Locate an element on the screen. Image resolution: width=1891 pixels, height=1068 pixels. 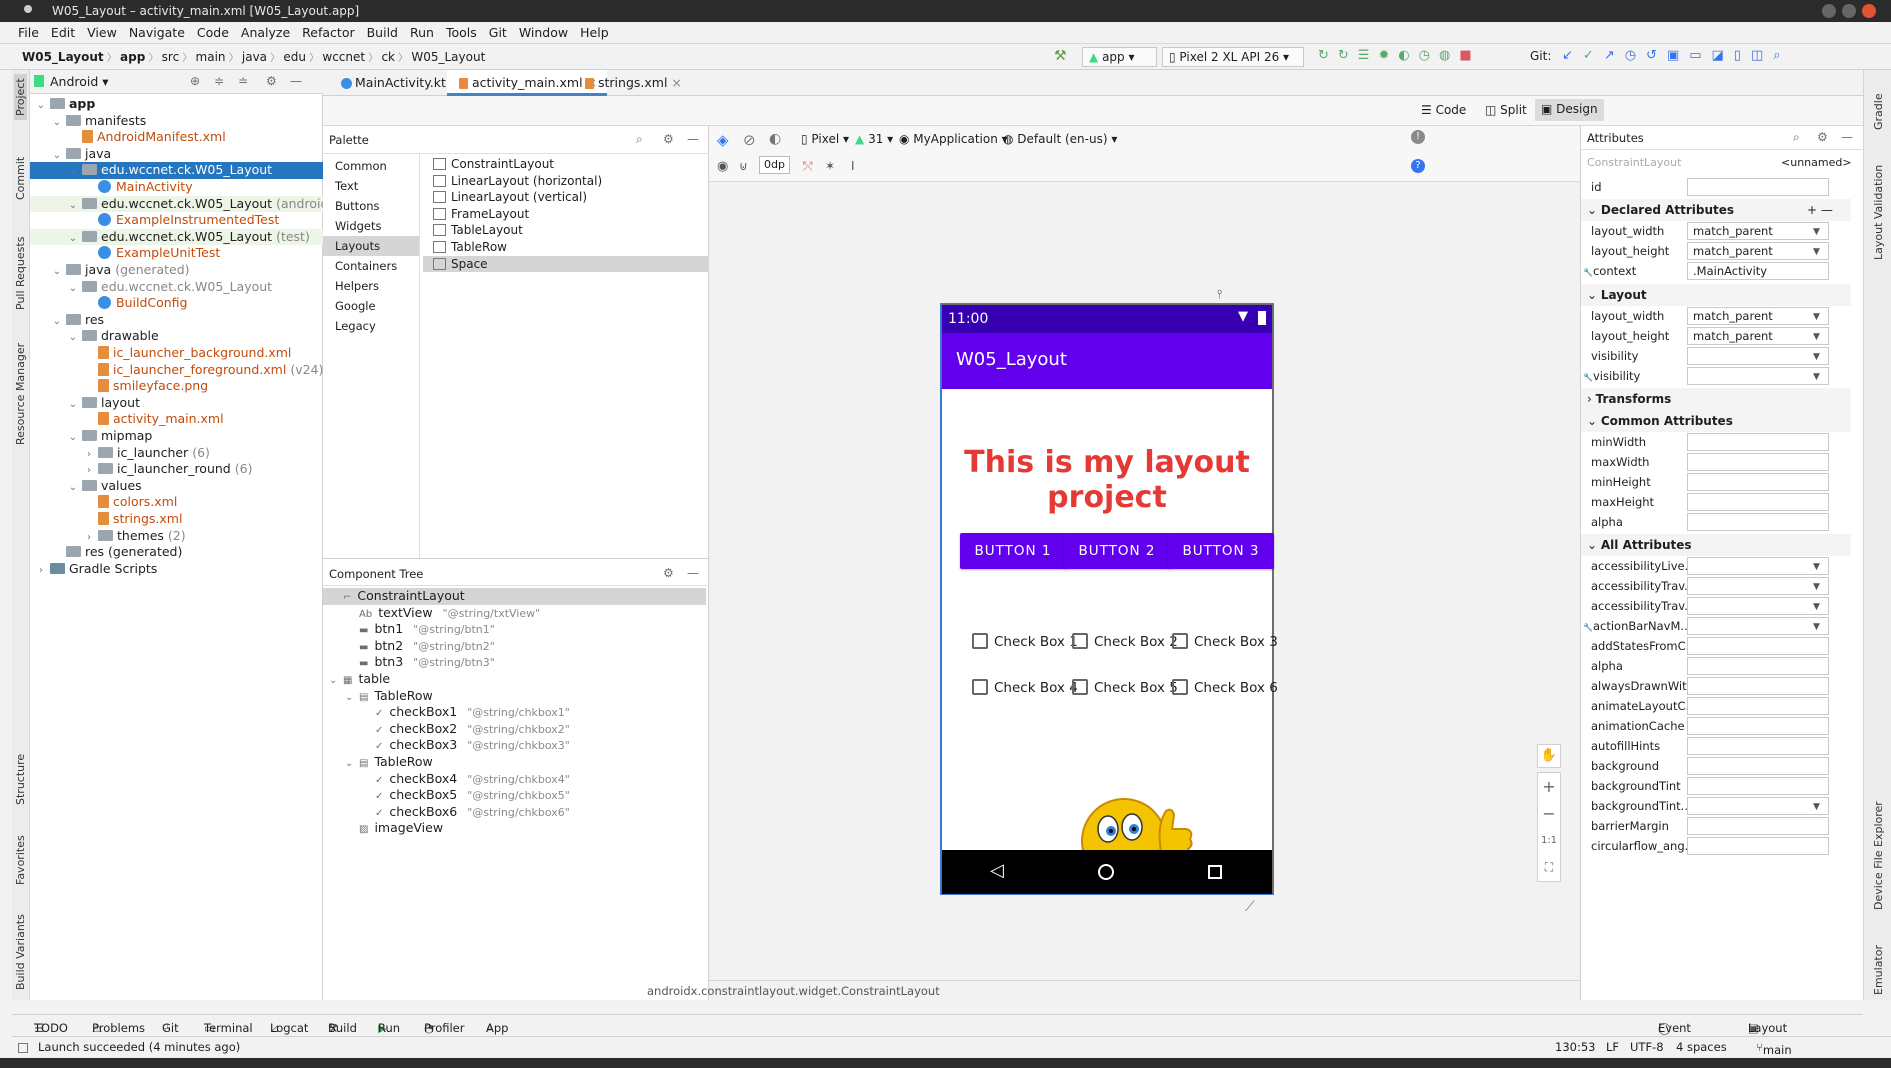
attr-section-header: › Transforms is located at coordinates (1716, 399).